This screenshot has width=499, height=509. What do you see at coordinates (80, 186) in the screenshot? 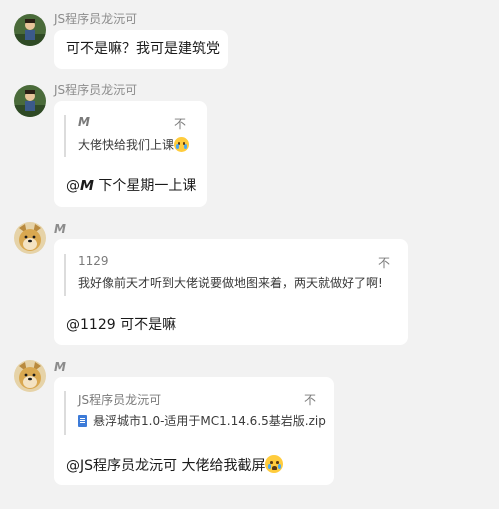
I see `mention: @𝙈` at bounding box center [80, 186].